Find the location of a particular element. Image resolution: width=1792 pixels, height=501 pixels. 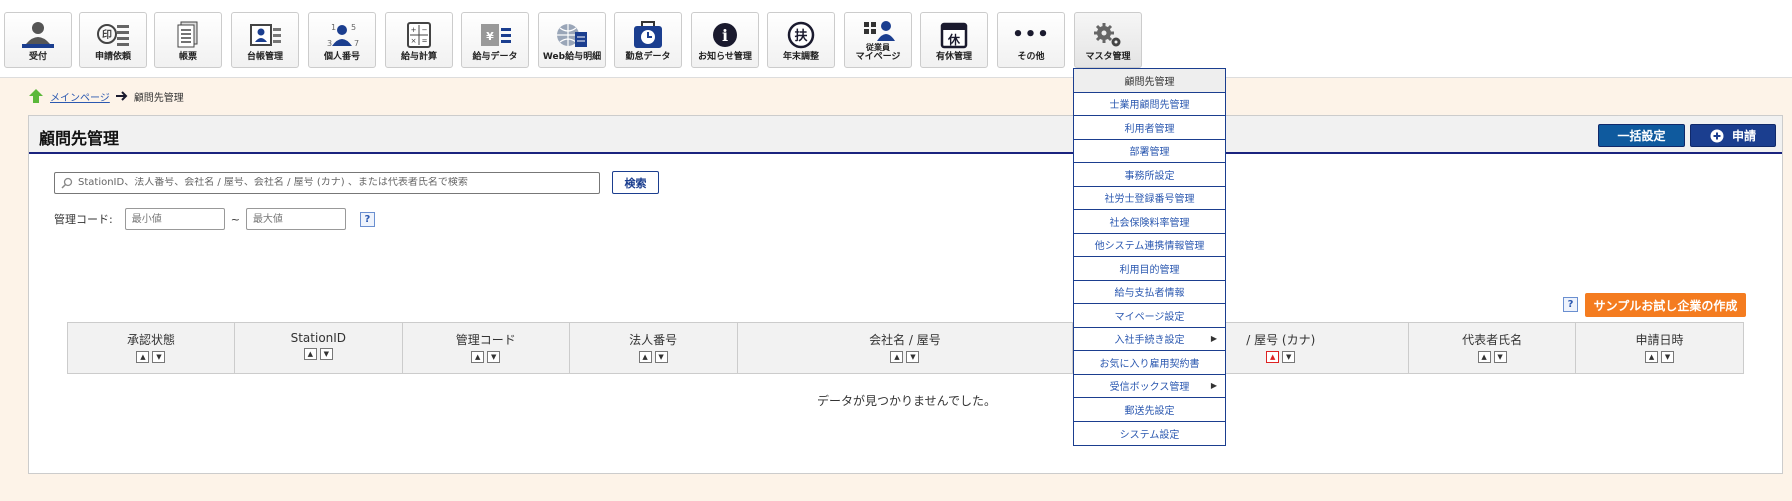

column-header-management-code: 管理コード ▲ ▼ is located at coordinates (485, 348).